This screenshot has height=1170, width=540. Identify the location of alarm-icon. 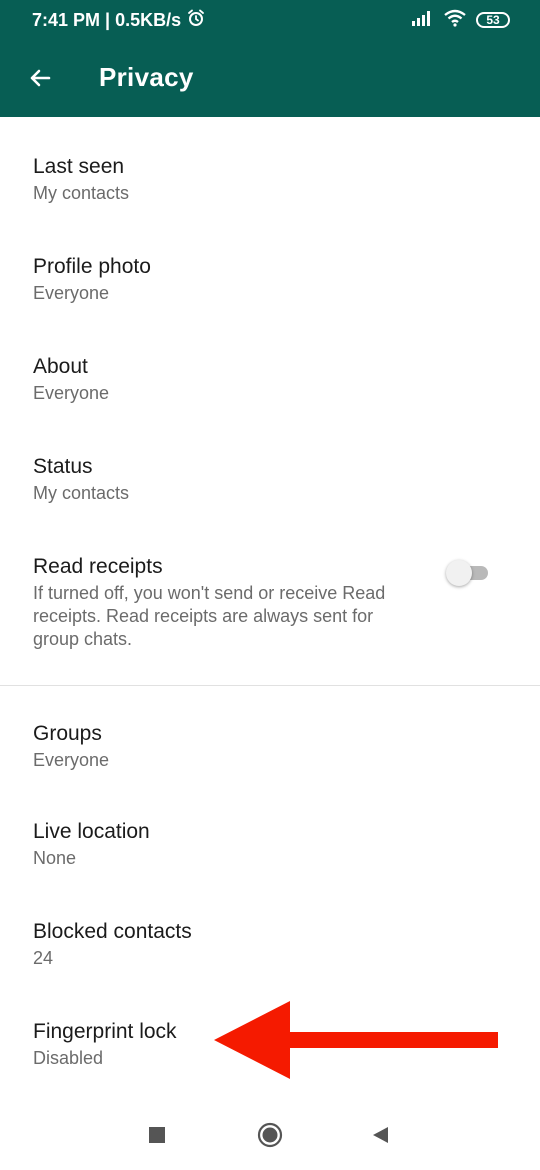
(196, 20).